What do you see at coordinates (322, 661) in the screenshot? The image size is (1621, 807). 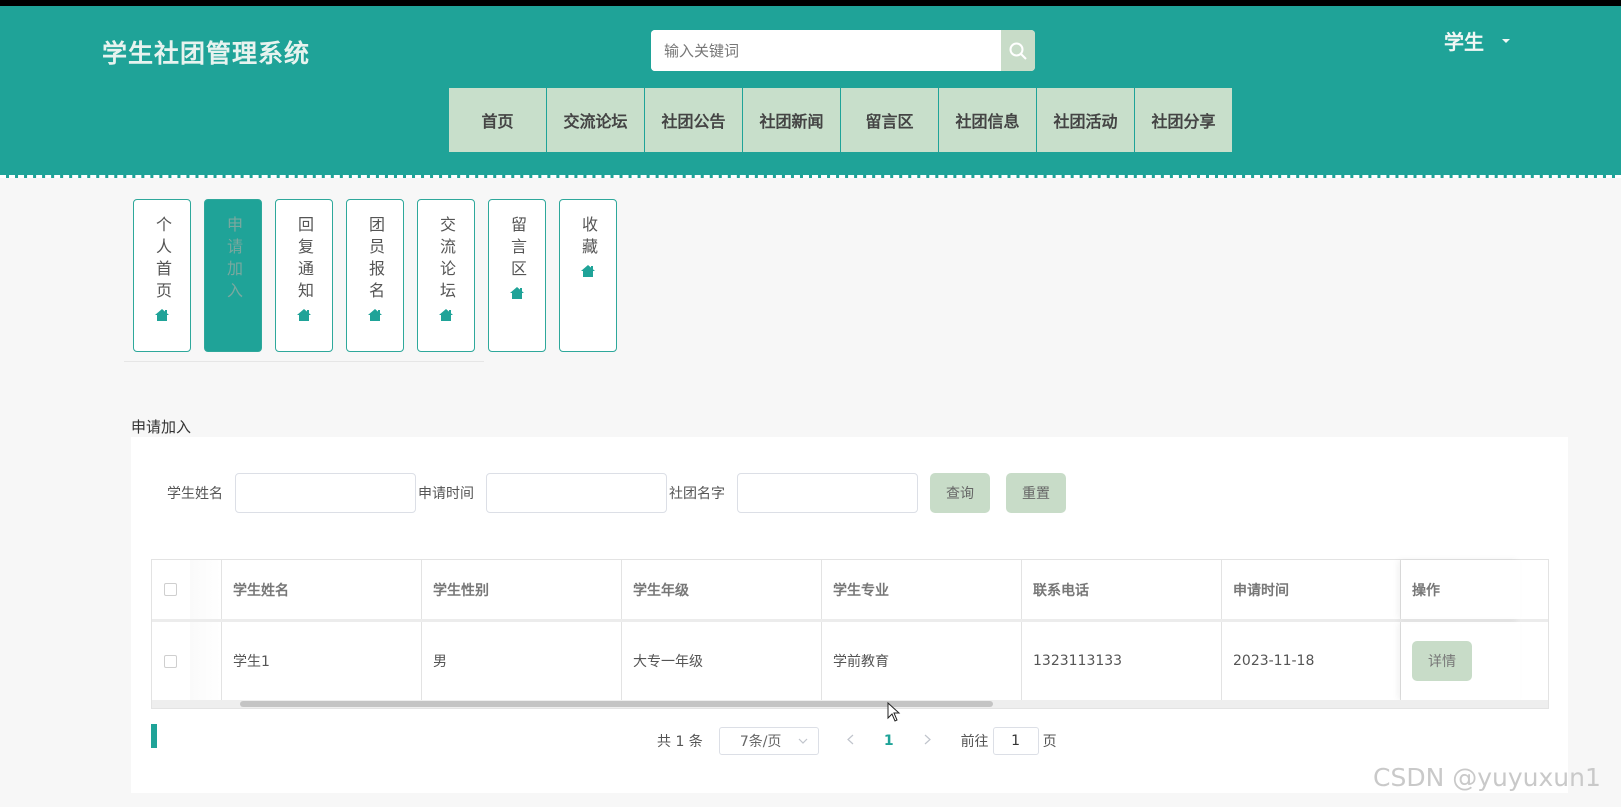 I see `cell-student-name: 学生1` at bounding box center [322, 661].